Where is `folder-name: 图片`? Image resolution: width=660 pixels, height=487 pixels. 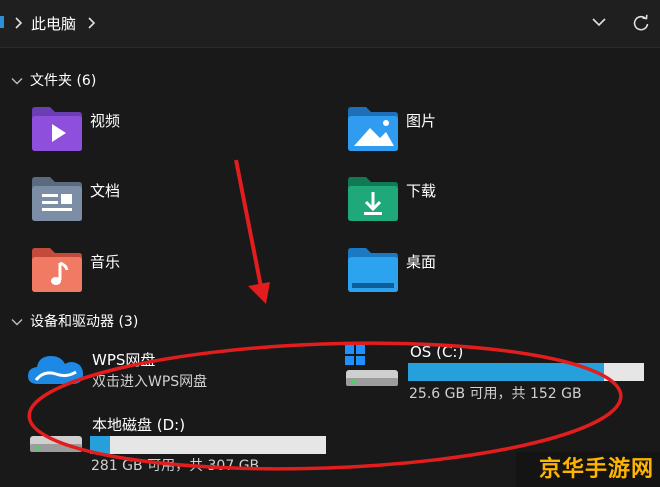
folder-name: 图片 is located at coordinates (421, 121).